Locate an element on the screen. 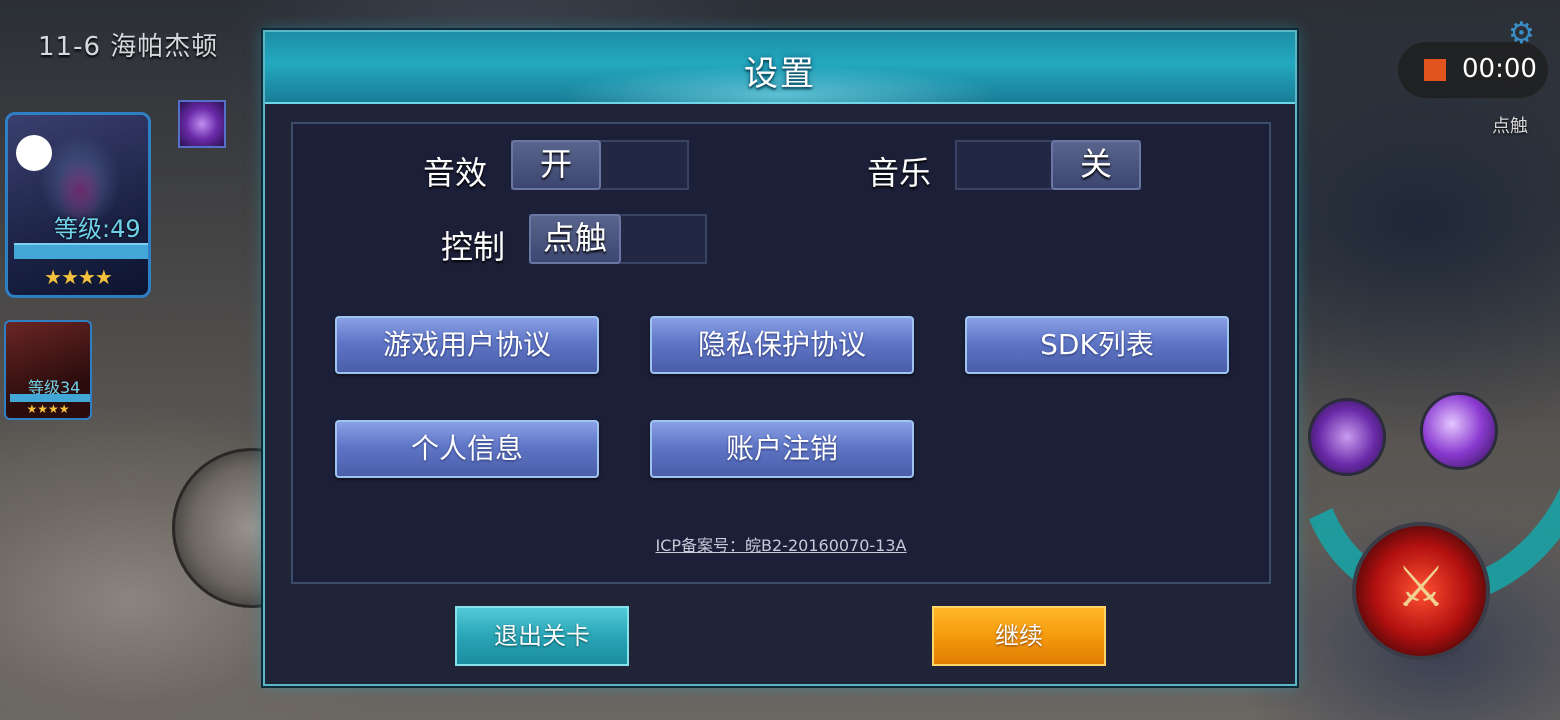 Image resolution: width=1560 pixels, height=720 pixels. stage-title: 11-6 海帕杰顿 is located at coordinates (128, 47).